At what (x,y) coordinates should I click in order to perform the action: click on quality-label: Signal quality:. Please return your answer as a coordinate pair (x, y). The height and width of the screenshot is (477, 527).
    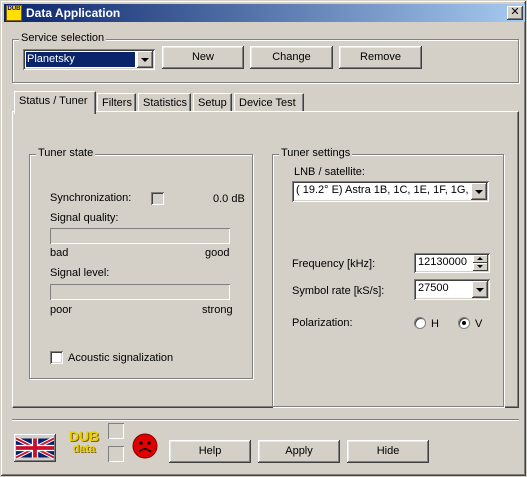
    Looking at the image, I should click on (84, 218).